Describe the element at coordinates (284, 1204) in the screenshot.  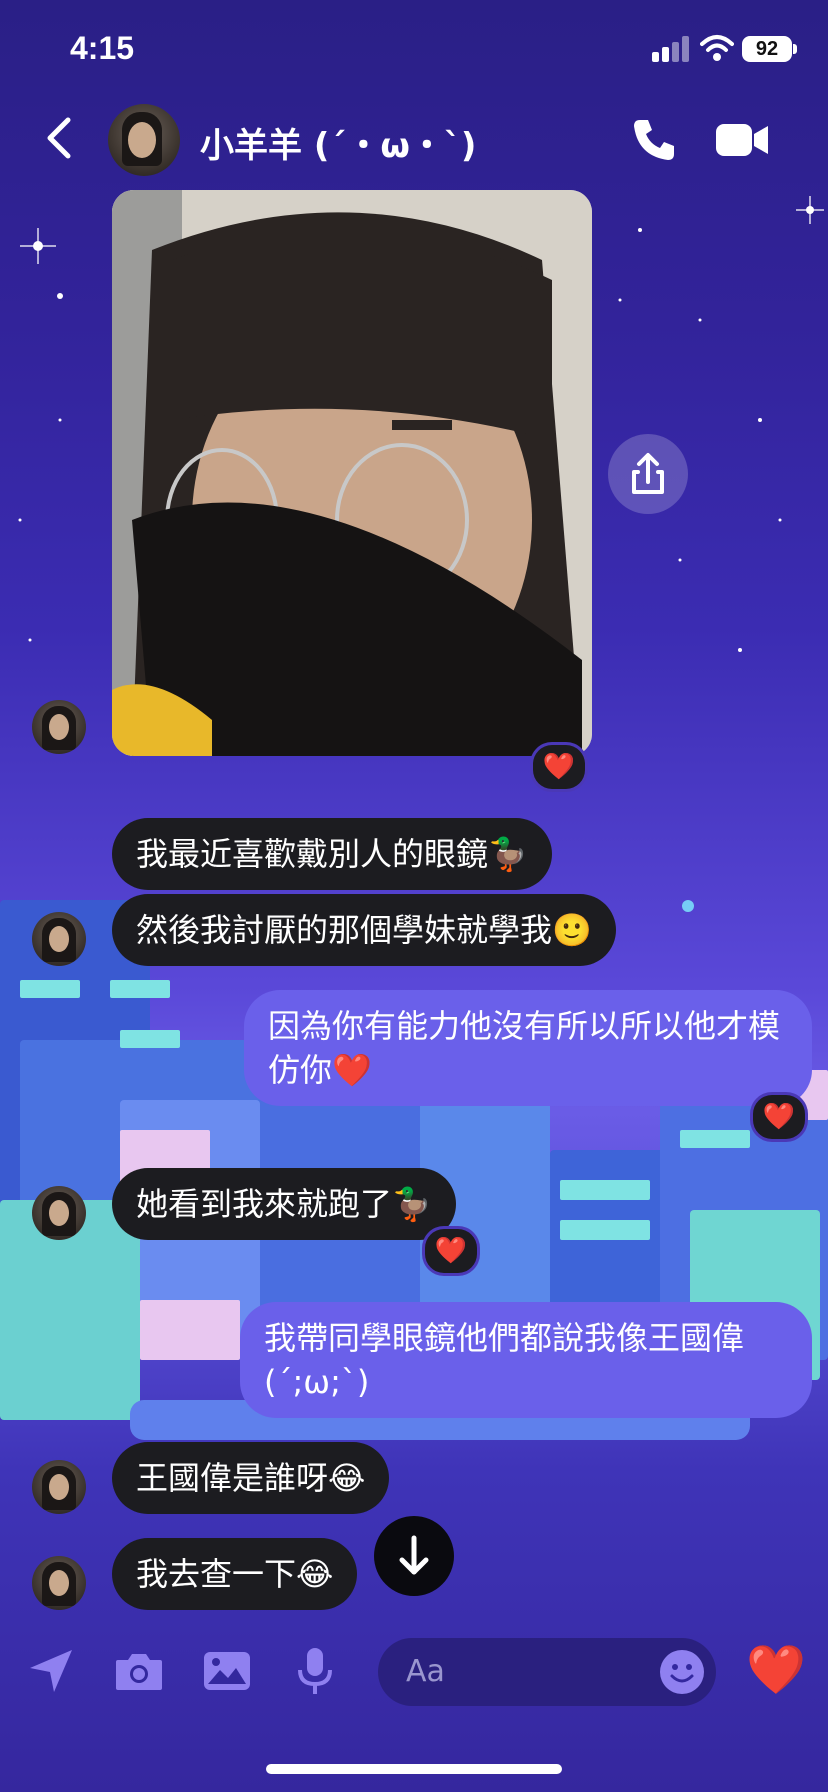
I see `incoming-message: 她看到我來就跑了🦆` at that location.